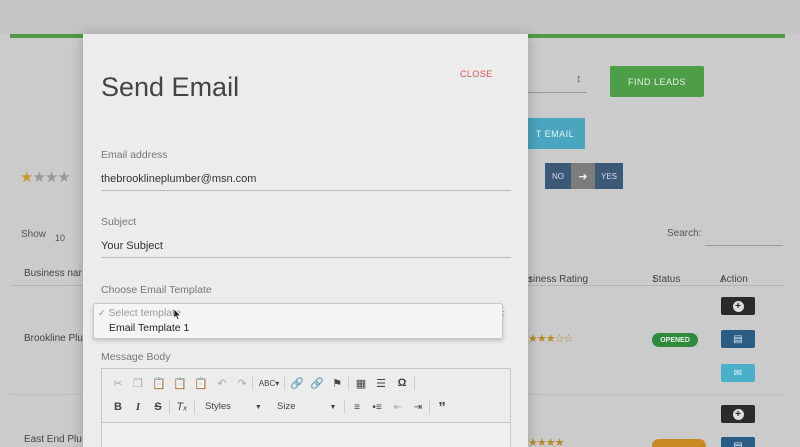 This screenshot has width=800, height=447. Describe the element at coordinates (118, 407) in the screenshot. I see `bold-icon: B` at that location.